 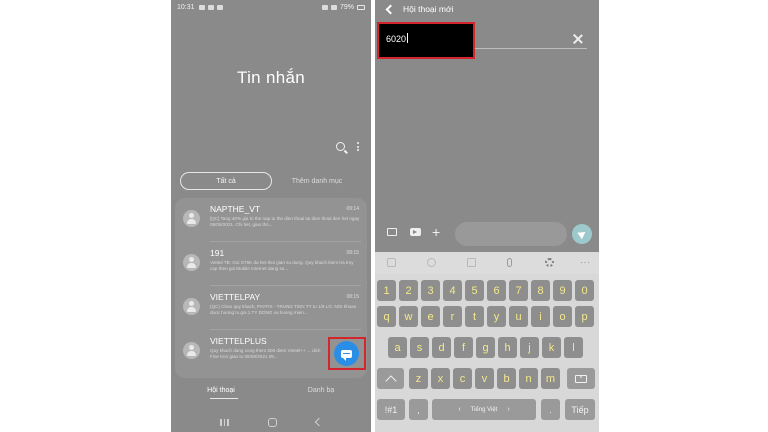 What do you see at coordinates (391, 409) in the screenshot?
I see `symbols-key: !#1` at bounding box center [391, 409].